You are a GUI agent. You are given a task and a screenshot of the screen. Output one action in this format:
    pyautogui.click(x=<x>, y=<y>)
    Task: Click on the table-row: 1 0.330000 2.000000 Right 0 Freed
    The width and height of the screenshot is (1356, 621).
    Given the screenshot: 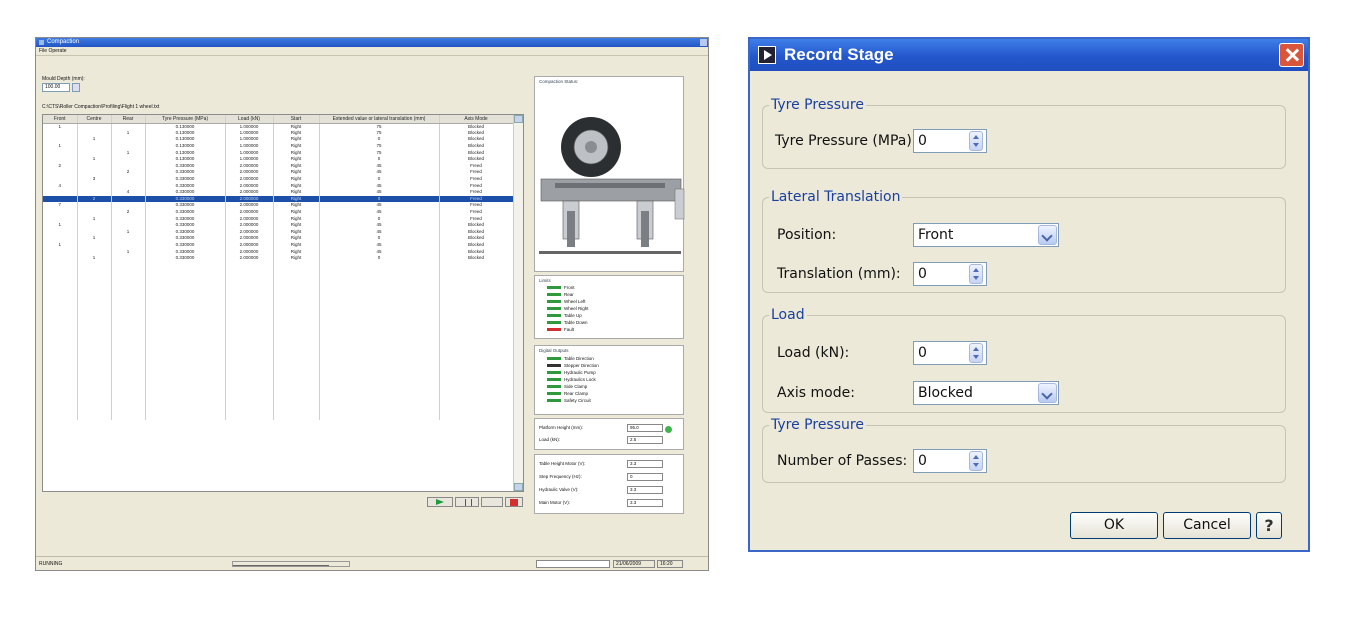 What is the action you would take?
    pyautogui.click(x=278, y=218)
    